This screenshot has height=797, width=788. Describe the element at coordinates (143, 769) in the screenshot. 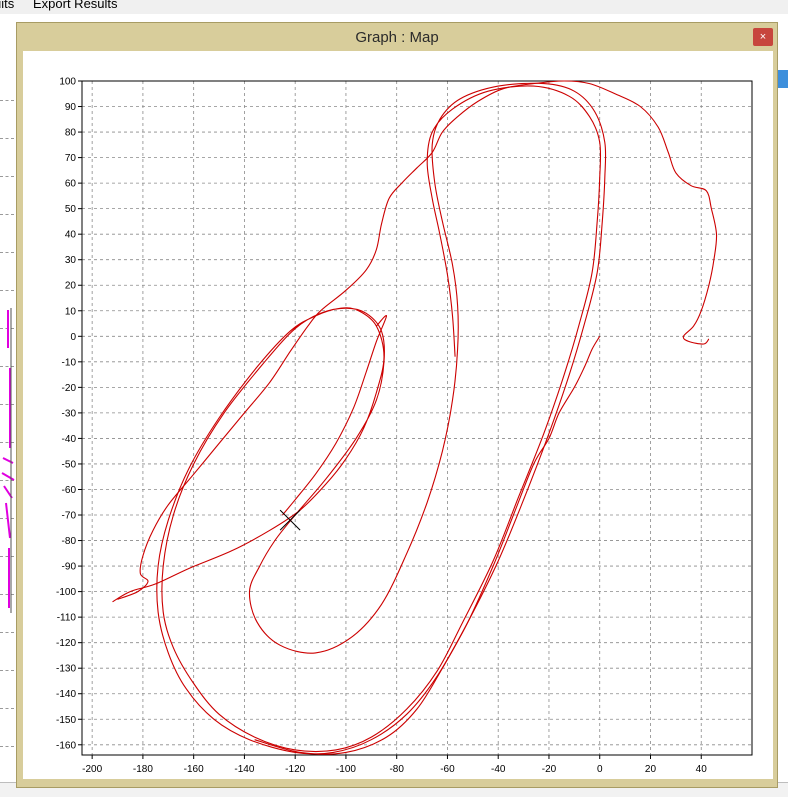

I see `x-tick-label: -180` at that location.